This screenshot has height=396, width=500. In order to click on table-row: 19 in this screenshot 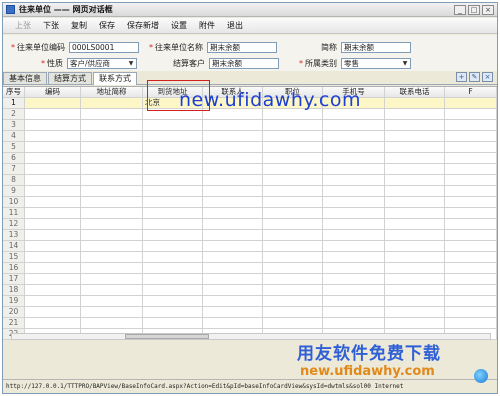, I will do `click(250, 301)`.